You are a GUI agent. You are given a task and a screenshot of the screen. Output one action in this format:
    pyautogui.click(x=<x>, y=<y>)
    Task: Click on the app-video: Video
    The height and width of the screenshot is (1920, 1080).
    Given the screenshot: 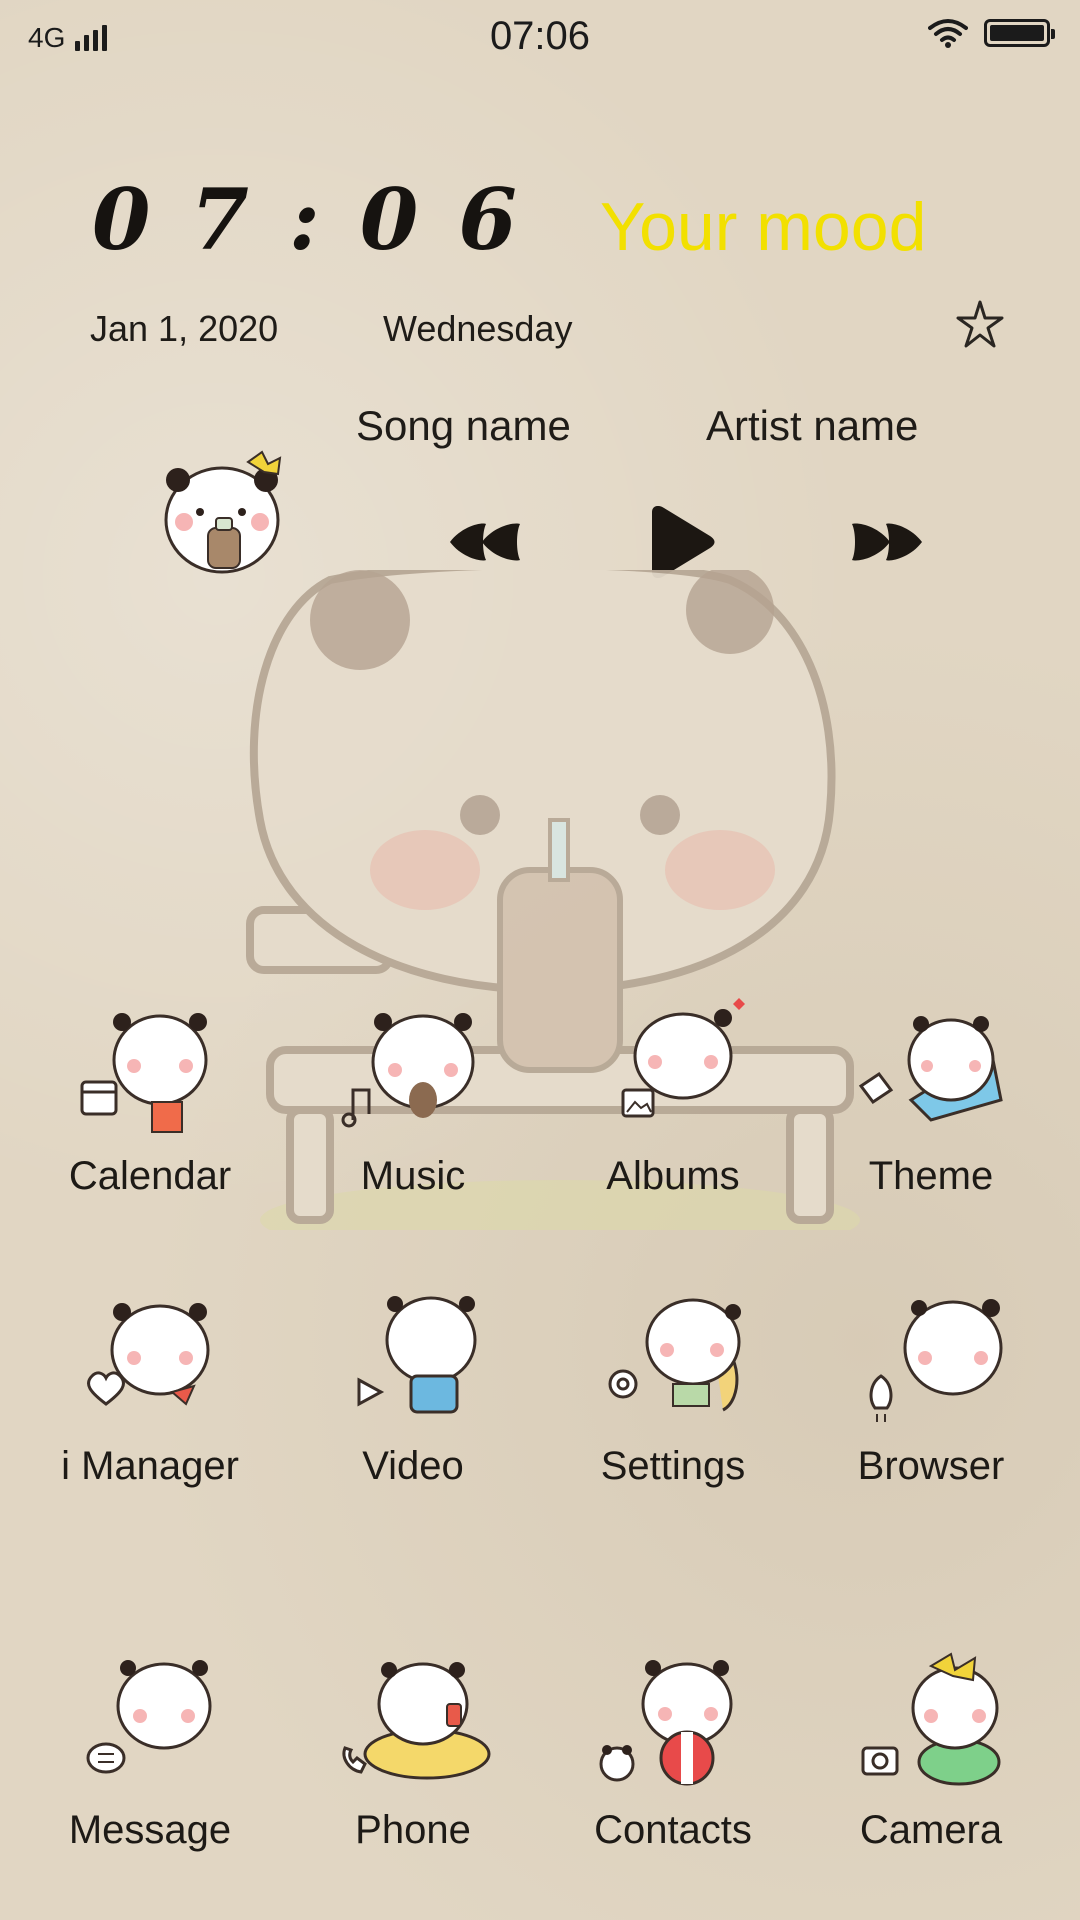 What is the action you would take?
    pyautogui.click(x=413, y=1384)
    